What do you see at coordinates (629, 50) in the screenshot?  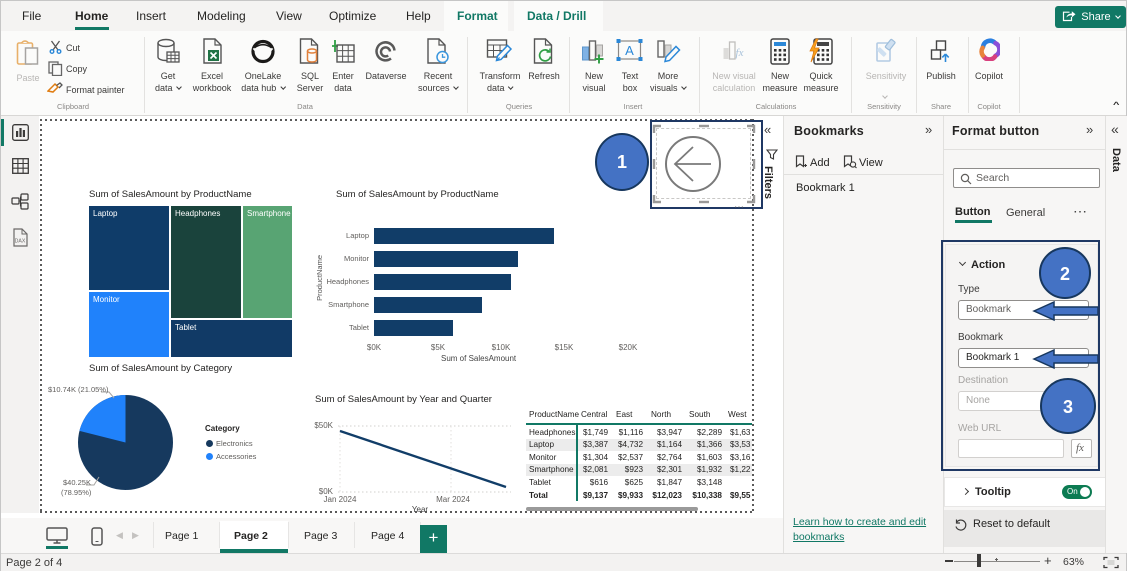 I see `svg-text: A` at bounding box center [629, 50].